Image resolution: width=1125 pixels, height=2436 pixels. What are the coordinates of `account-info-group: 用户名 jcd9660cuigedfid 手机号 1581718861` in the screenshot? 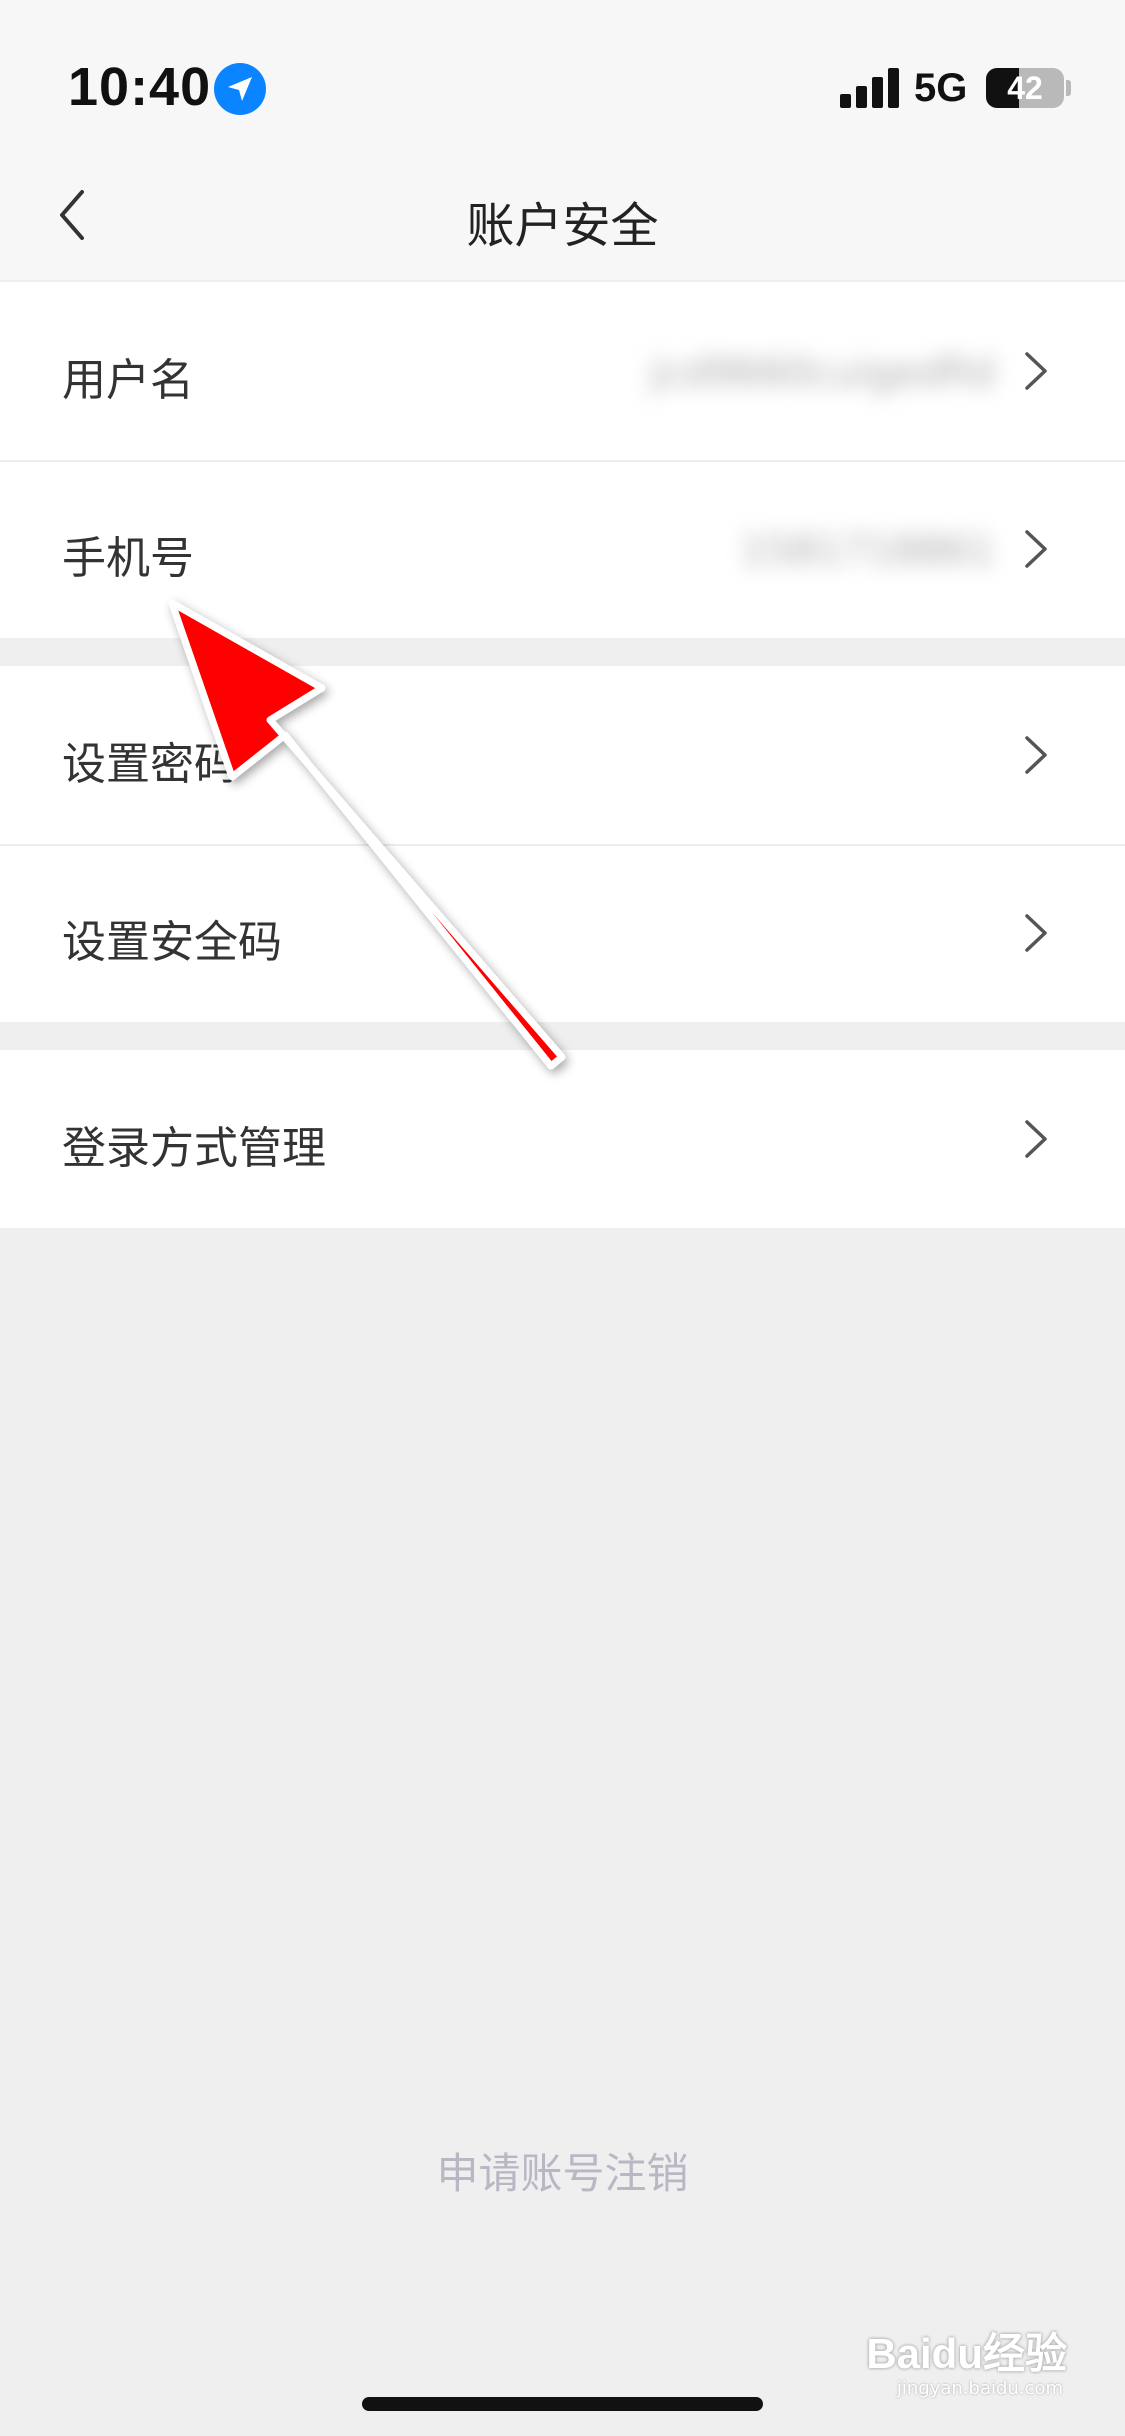 It's located at (562, 460).